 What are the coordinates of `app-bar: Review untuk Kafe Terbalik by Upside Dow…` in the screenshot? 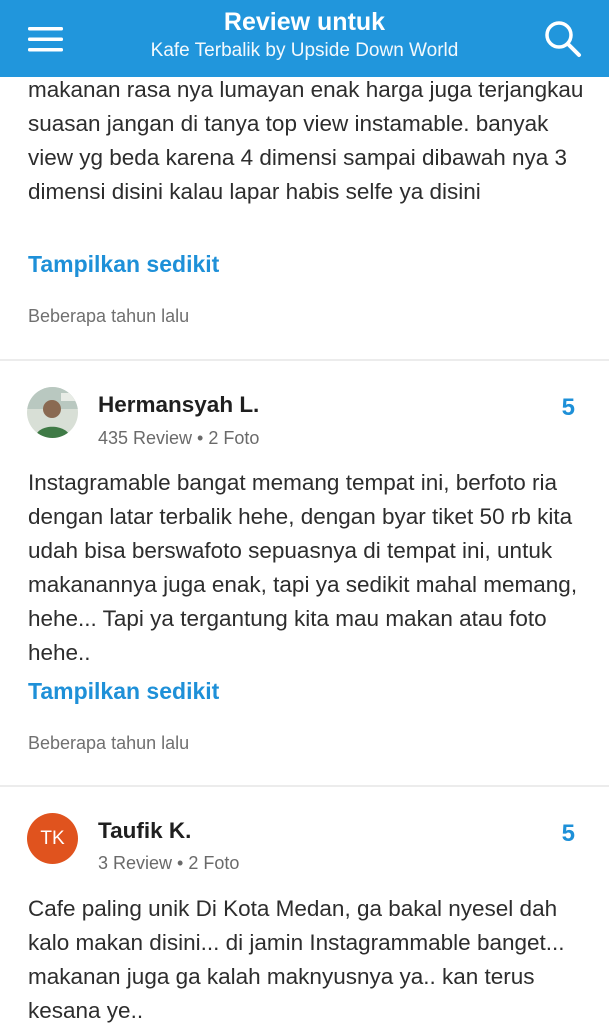 It's located at (304, 38).